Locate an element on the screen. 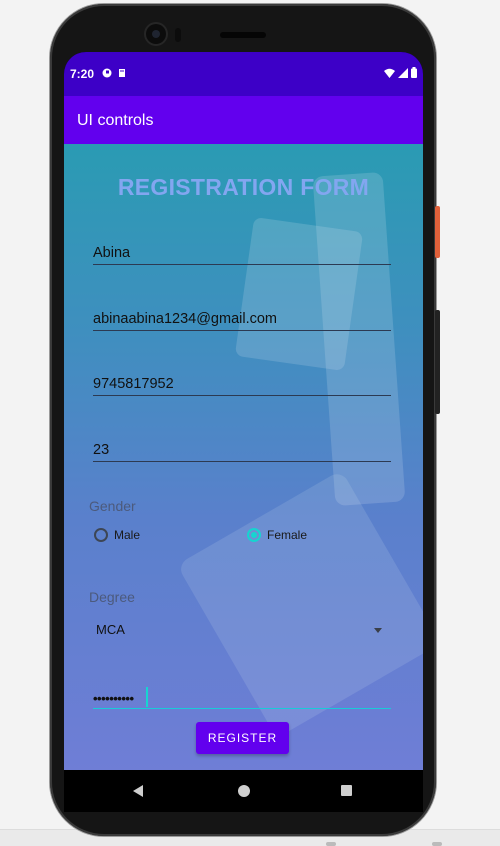  text-cursor is located at coordinates (147, 697).